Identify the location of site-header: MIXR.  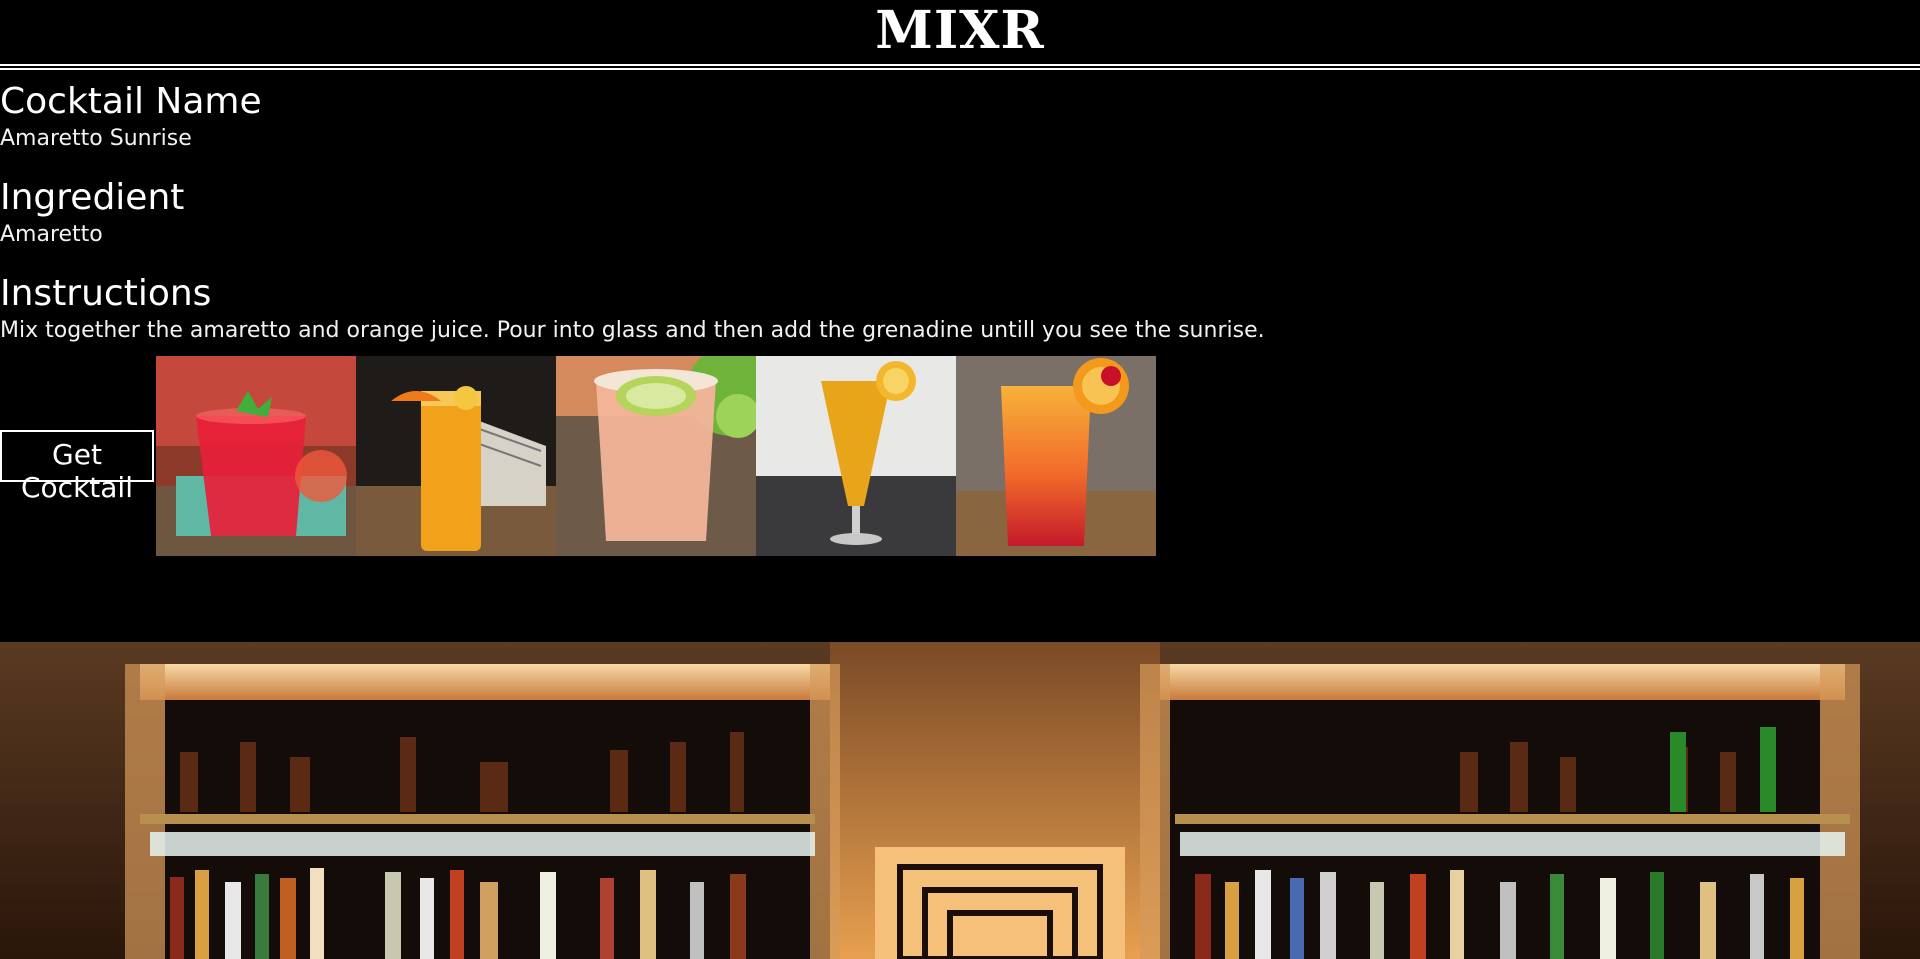
(960, 35).